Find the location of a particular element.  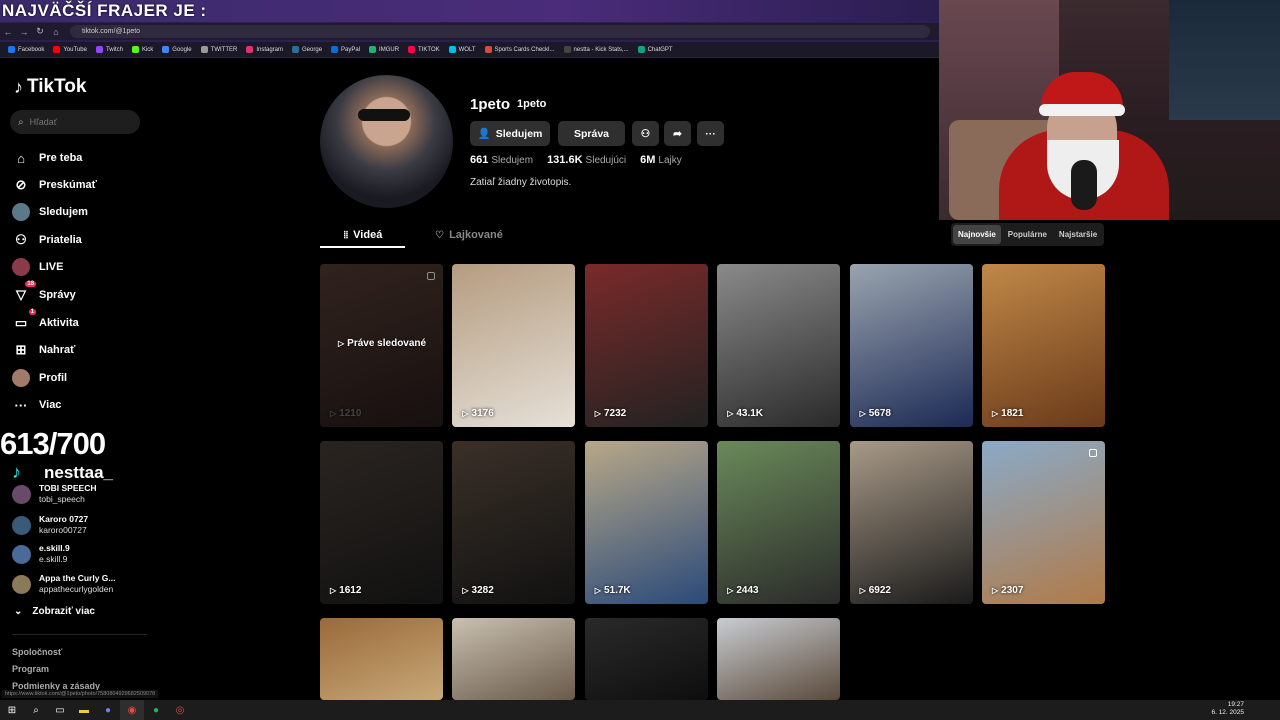

bookmark-item: PayPal is located at coordinates (345, 49).